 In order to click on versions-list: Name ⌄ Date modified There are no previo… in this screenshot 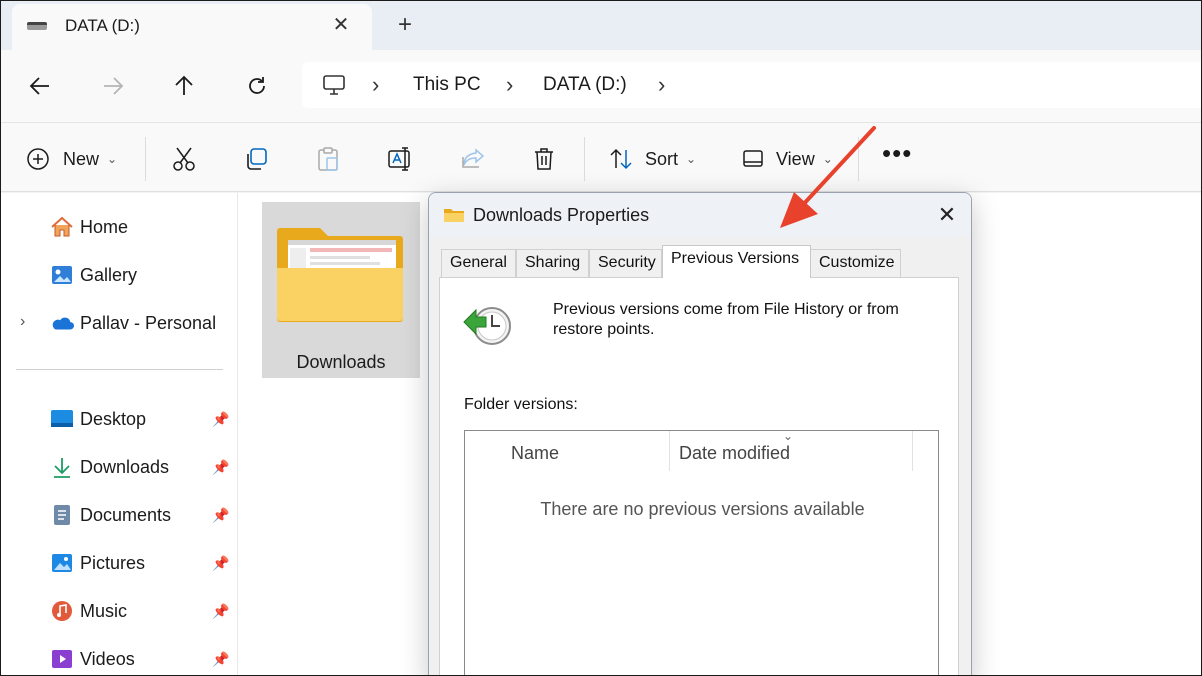, I will do `click(701, 552)`.